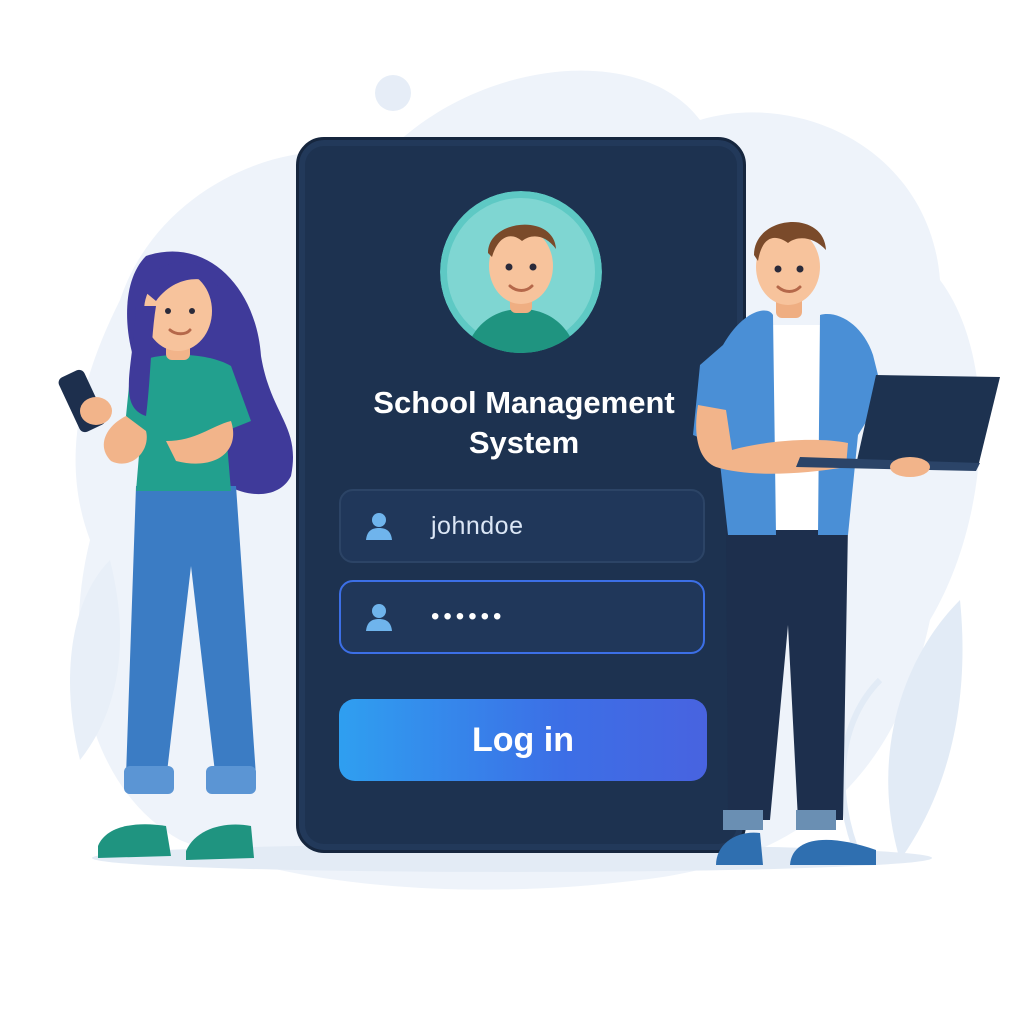 The image size is (1024, 1024). I want to click on username-field: johndoe, so click(522, 526).